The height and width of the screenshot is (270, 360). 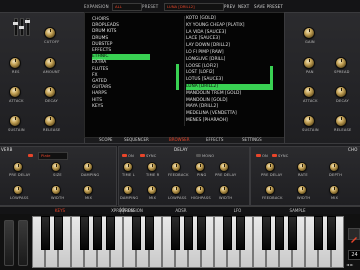 What do you see at coordinates (297, 210) in the screenshot?
I see `tab-sample: SAMPLE` at bounding box center [297, 210].